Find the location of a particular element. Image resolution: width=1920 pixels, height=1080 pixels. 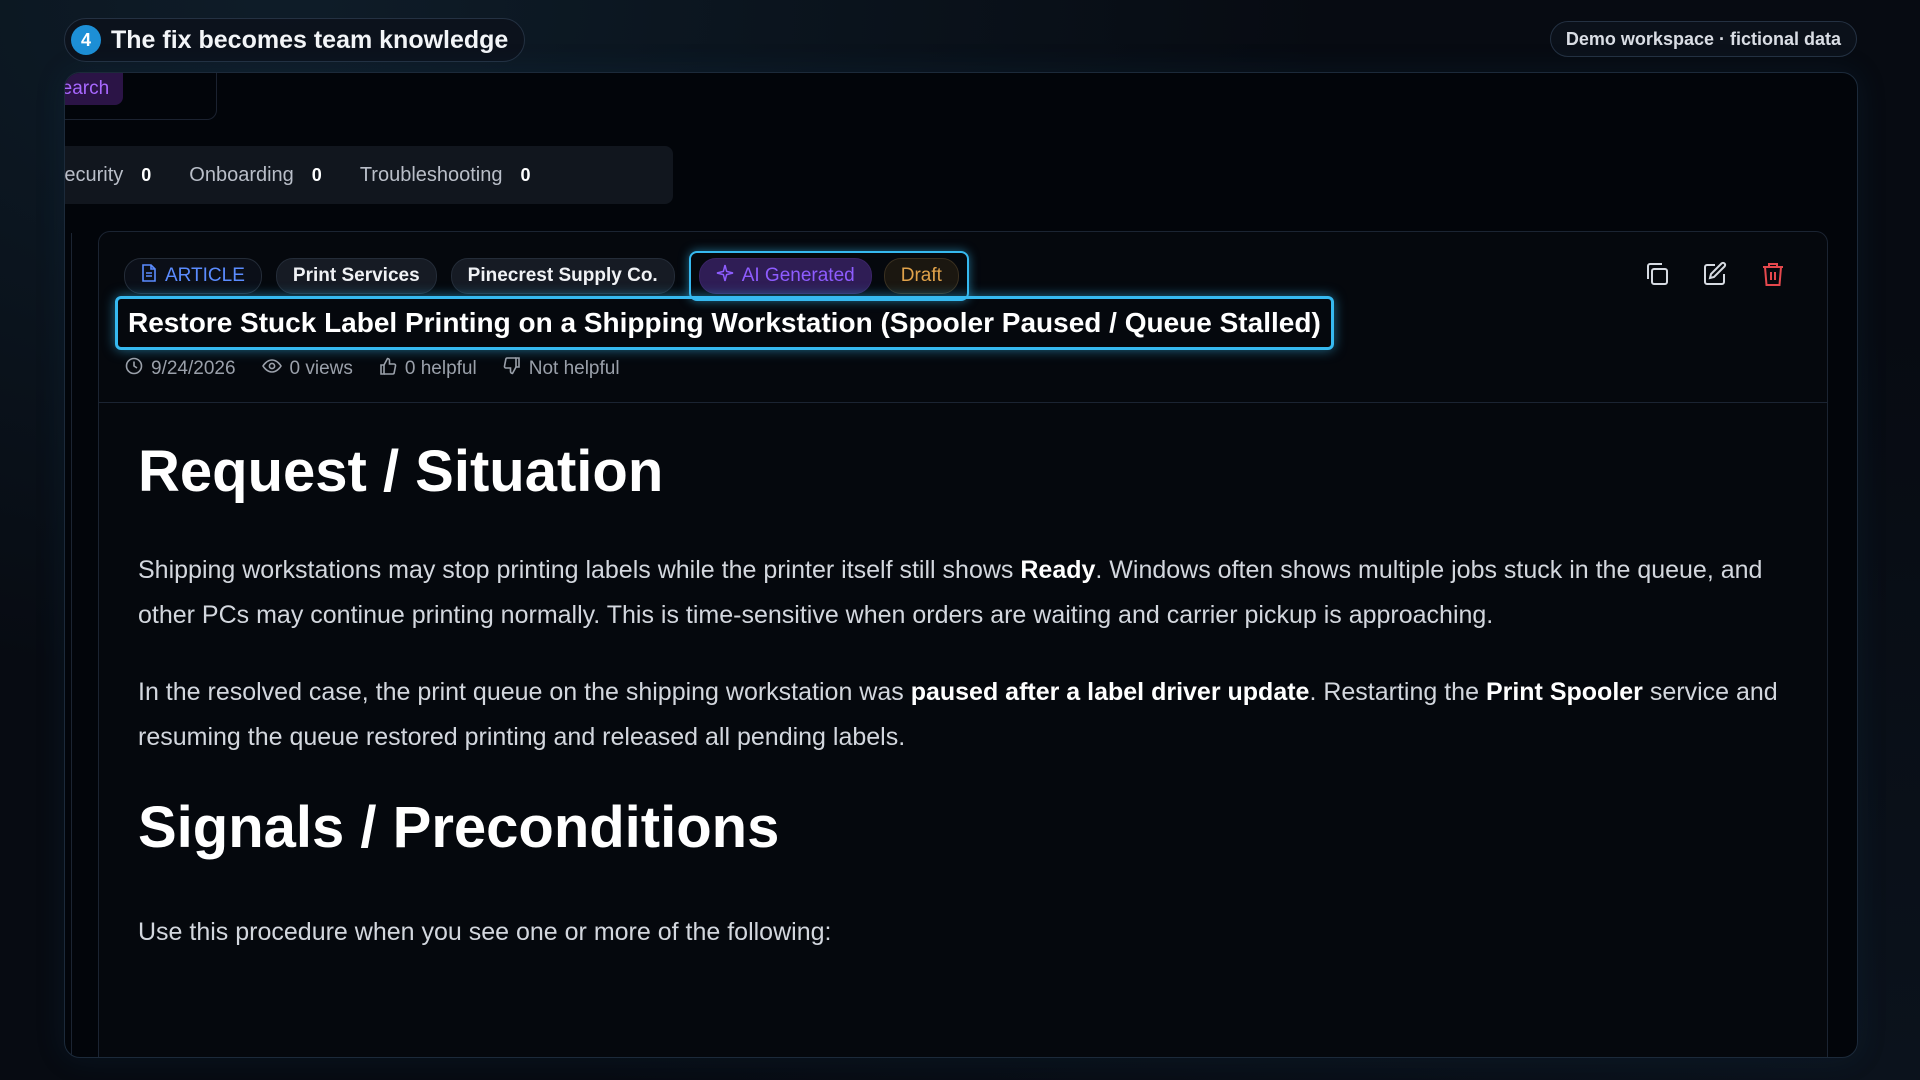

category-troubleshooting: Troubleshooting 0 is located at coordinates (445, 175).